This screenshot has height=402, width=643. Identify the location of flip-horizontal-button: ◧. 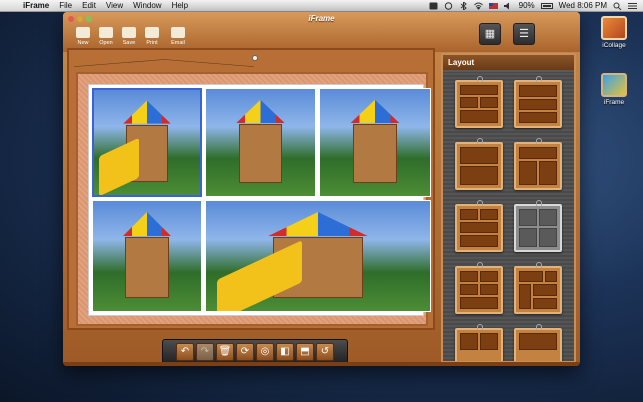
(285, 352).